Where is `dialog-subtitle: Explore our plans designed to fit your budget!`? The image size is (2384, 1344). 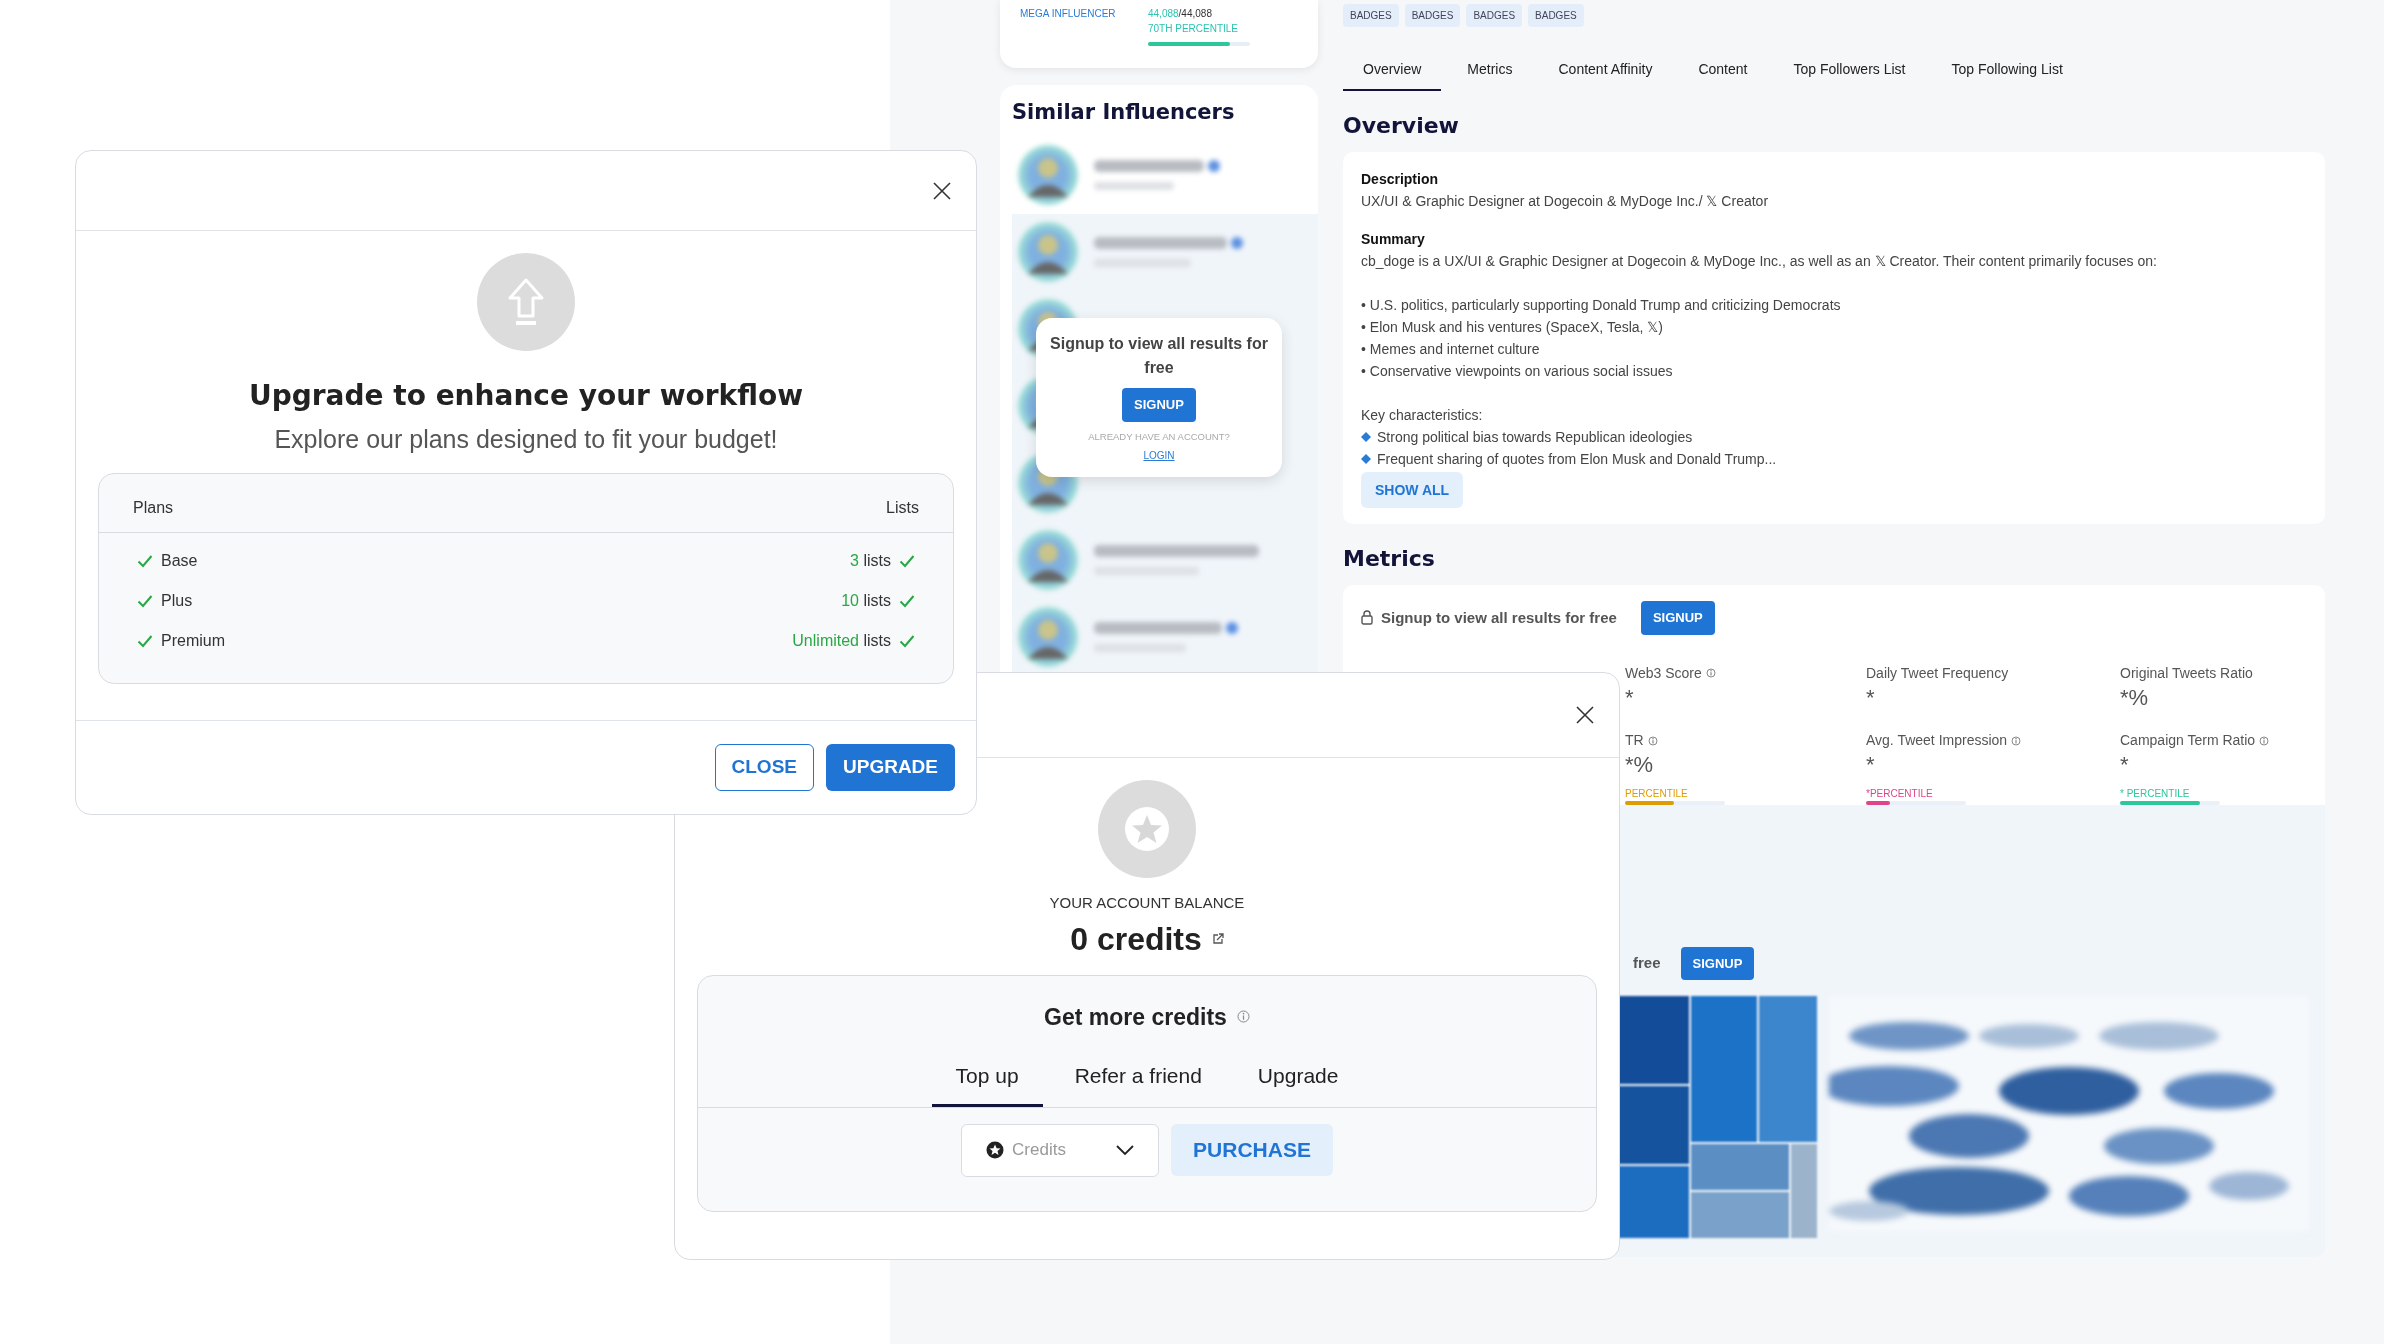
dialog-subtitle: Explore our plans designed to fit your budget! is located at coordinates (526, 439).